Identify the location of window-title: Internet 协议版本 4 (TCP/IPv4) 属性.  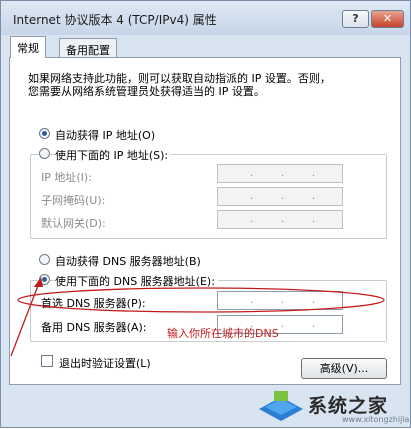
(115, 20).